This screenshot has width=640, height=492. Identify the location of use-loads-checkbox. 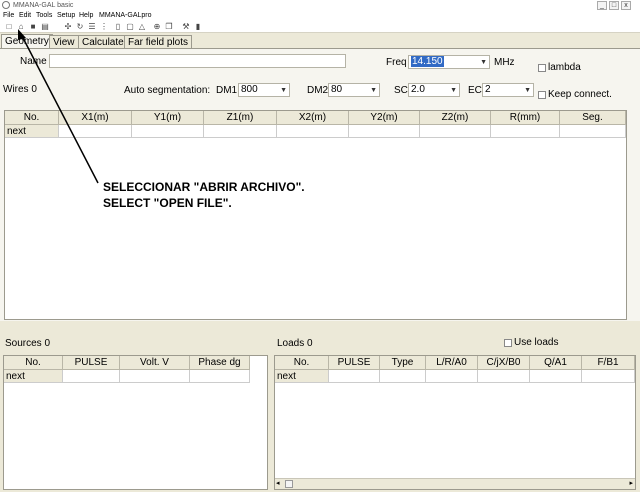
(508, 343).